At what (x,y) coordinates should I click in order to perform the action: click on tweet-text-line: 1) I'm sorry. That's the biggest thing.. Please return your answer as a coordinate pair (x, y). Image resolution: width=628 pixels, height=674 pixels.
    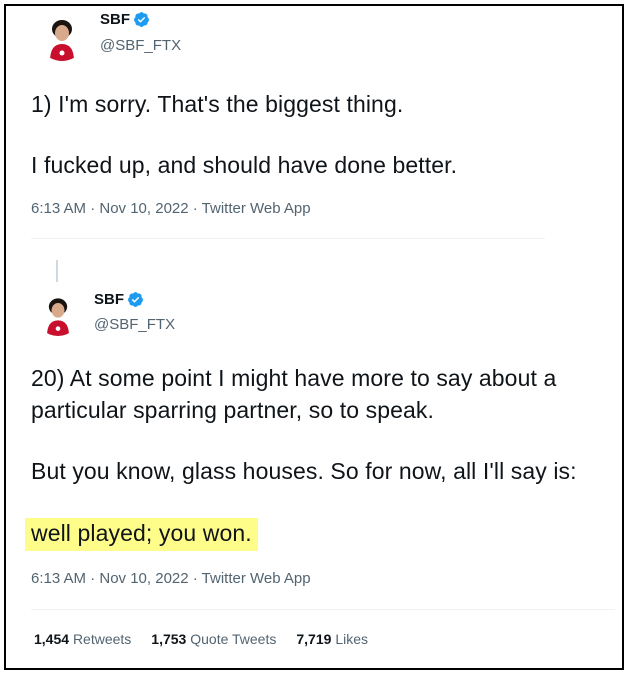
    Looking at the image, I should click on (217, 104).